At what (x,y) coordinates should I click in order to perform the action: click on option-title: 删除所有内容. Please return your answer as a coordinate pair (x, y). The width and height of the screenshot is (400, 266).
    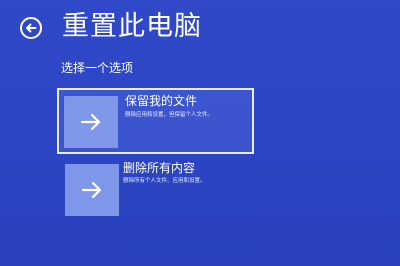
    Looking at the image, I should click on (159, 168).